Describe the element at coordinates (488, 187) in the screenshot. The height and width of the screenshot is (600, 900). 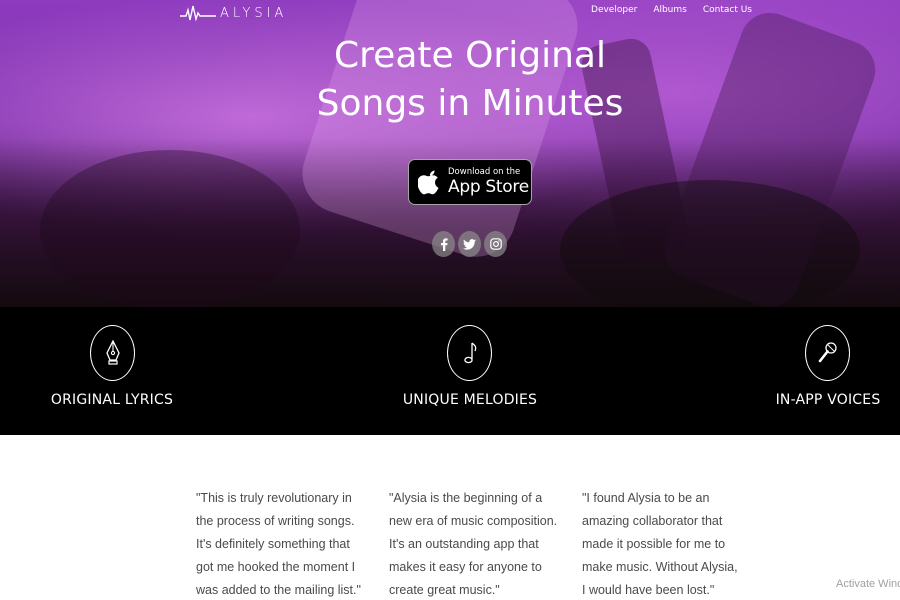
I see `app-store-big-text: App Store` at that location.